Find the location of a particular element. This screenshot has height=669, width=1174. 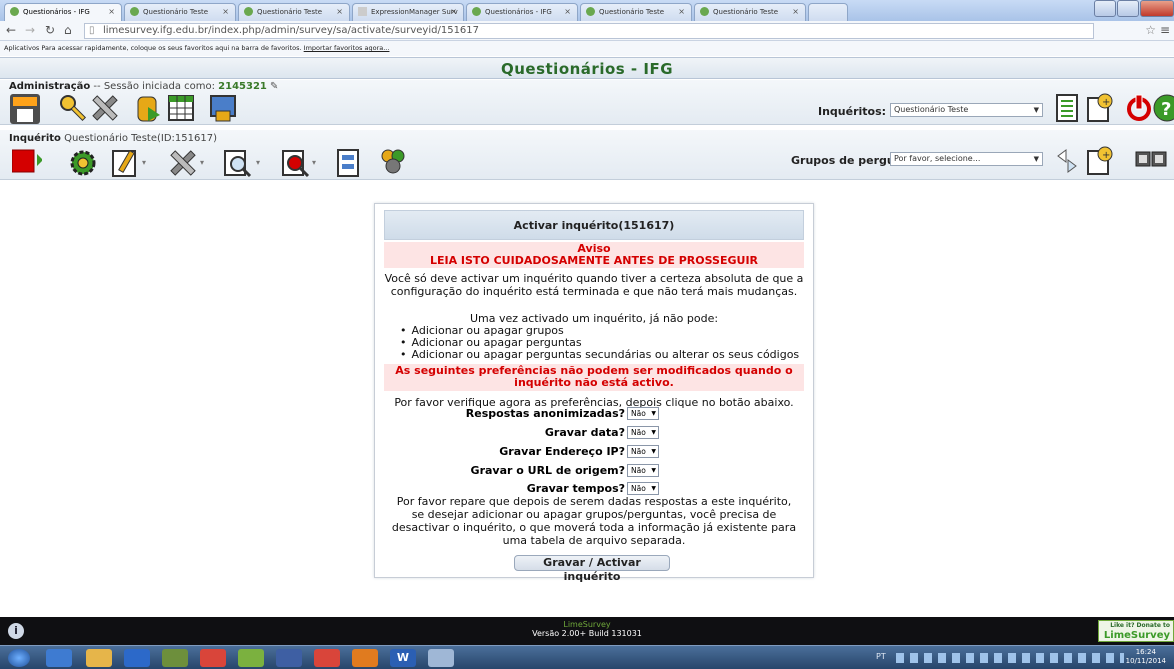

reload-icon: ↻ is located at coordinates (50, 30).